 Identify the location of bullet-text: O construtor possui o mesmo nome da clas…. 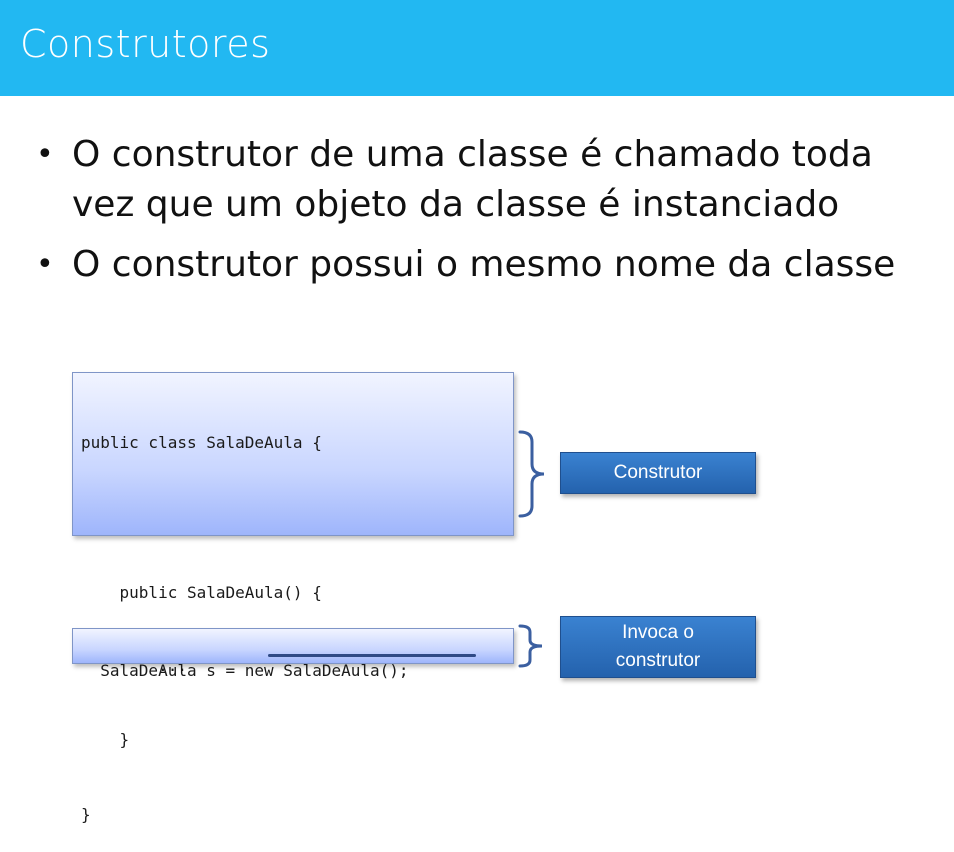
(484, 264).